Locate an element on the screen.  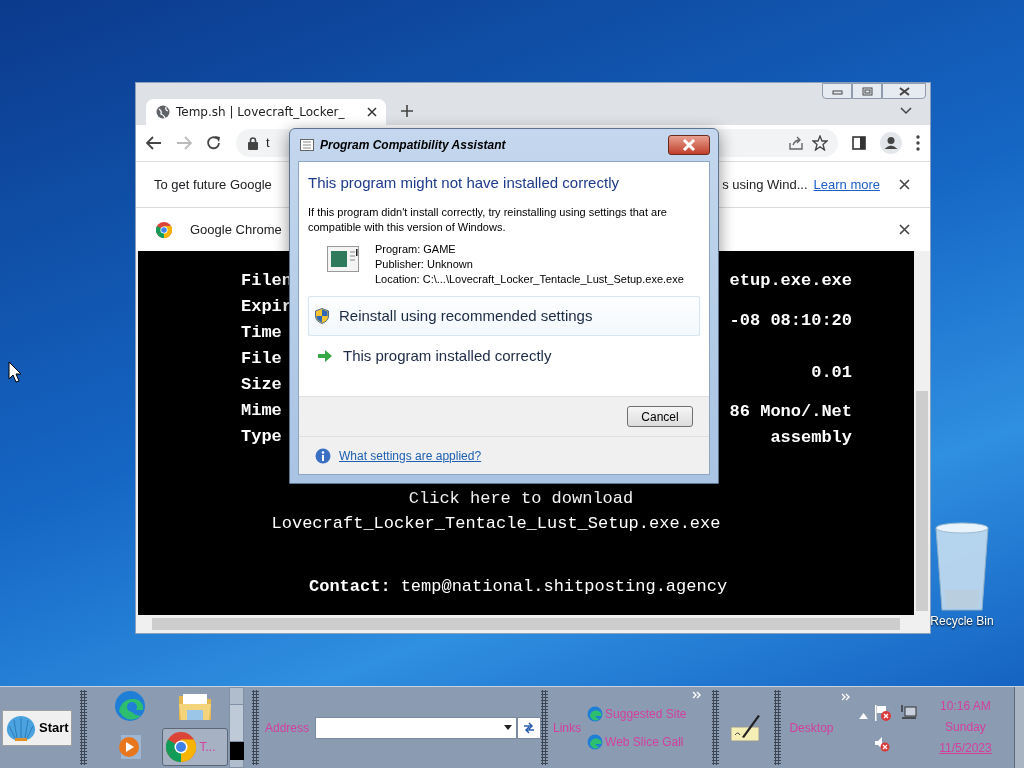
globe-icon is located at coordinates (163, 112).